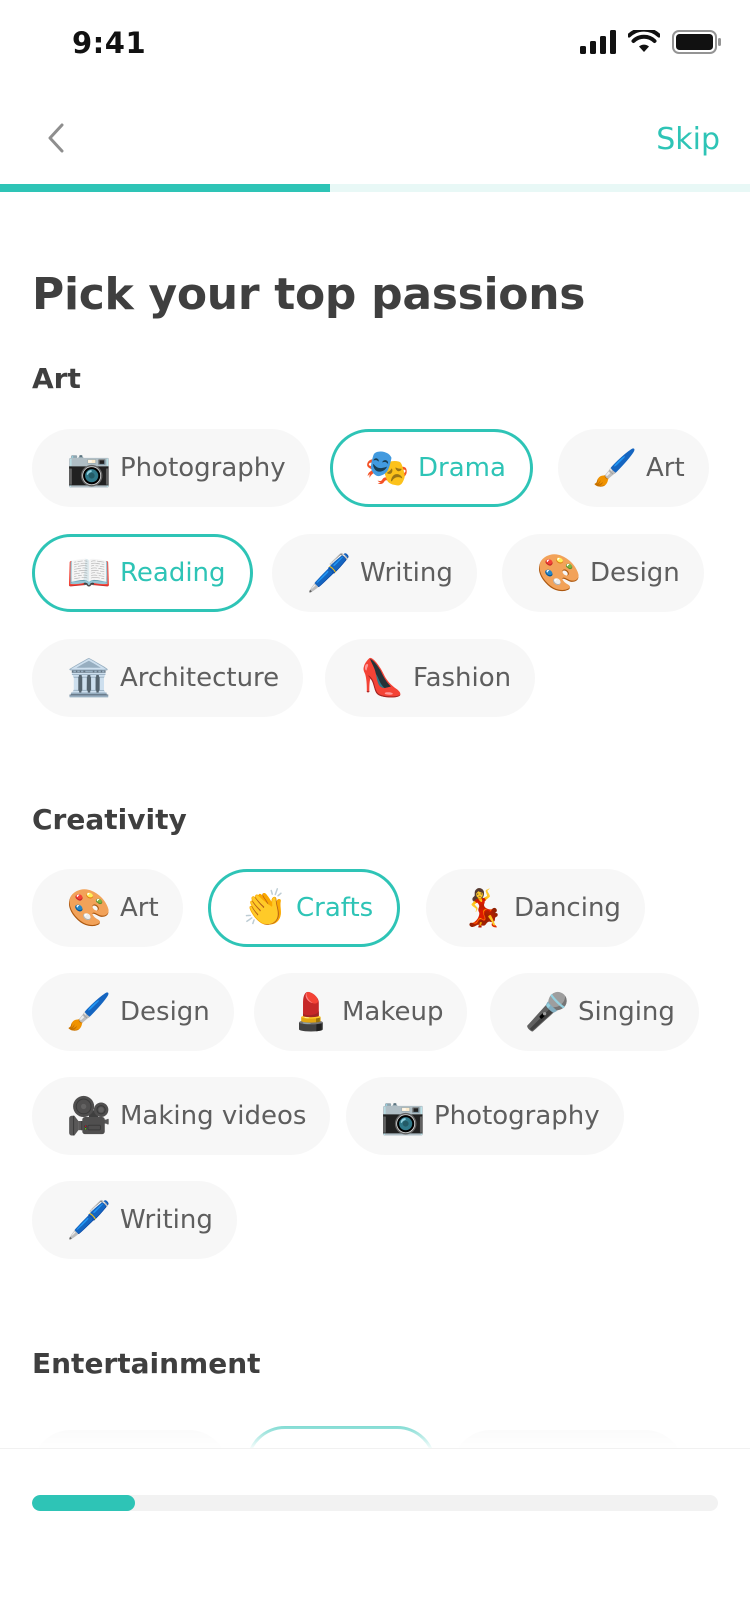 The image size is (750, 1624). What do you see at coordinates (165, 188) in the screenshot?
I see `step-progress-fill` at bounding box center [165, 188].